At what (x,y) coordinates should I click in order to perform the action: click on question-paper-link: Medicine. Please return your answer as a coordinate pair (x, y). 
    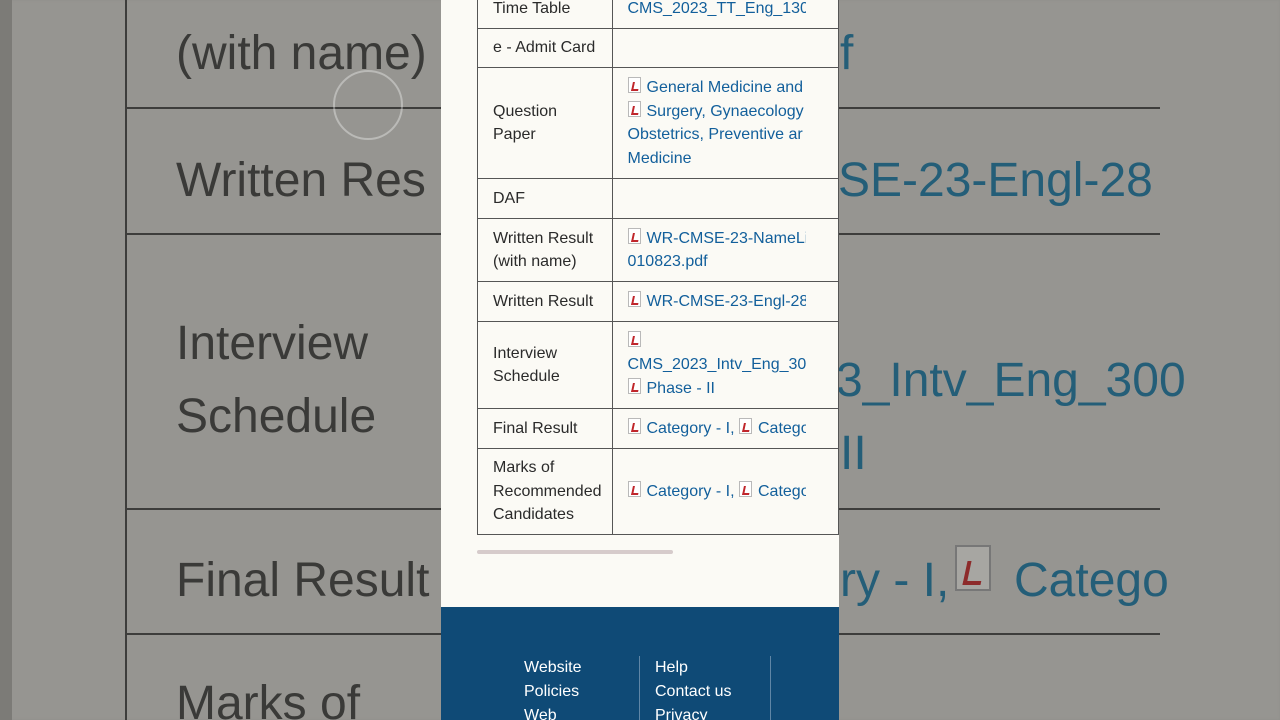
    Looking at the image, I should click on (660, 158).